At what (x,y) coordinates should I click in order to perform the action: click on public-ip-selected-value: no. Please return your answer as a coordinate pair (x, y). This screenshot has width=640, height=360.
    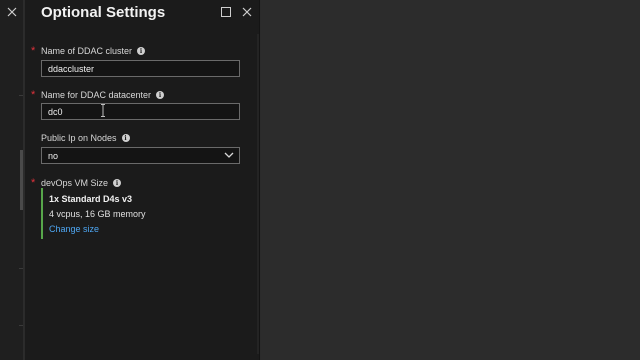
    Looking at the image, I should click on (53, 156).